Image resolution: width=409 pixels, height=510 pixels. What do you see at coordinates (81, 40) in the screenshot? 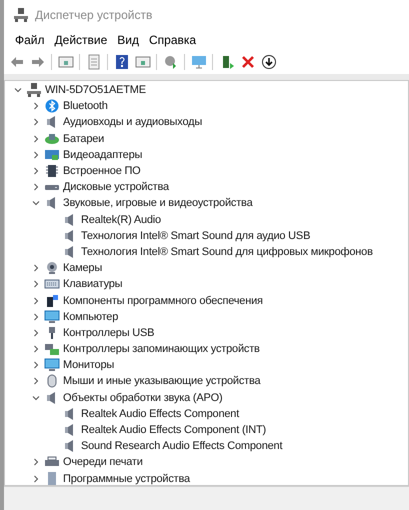
I see `menu-item: Действие` at bounding box center [81, 40].